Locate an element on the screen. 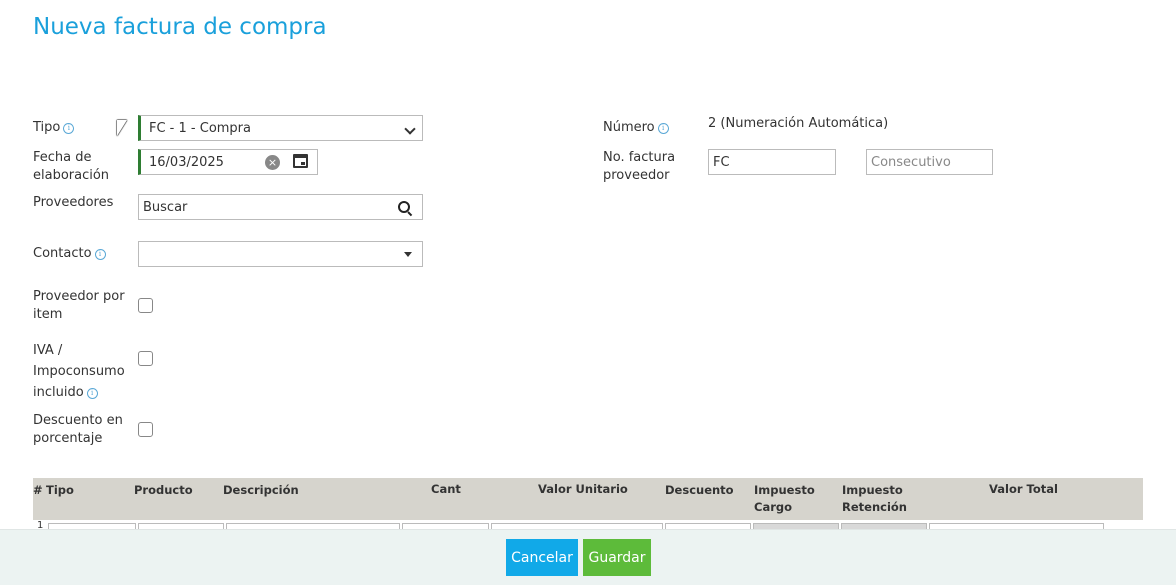 The image size is (1176, 585). col-valor-total: Valor Total is located at coordinates (1023, 489).